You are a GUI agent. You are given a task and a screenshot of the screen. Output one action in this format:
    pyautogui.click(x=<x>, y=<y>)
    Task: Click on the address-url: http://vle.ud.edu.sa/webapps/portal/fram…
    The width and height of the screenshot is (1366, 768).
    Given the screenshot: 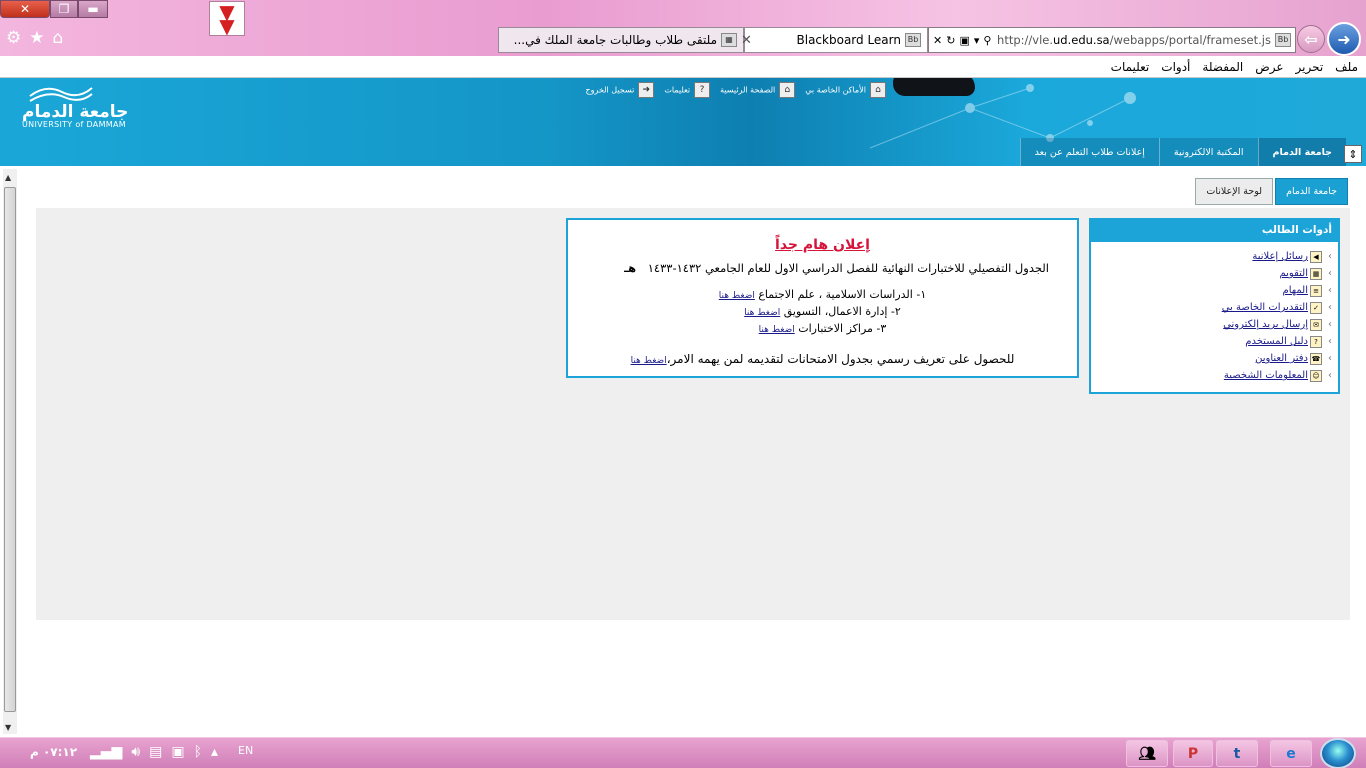 What is the action you would take?
    pyautogui.click(x=1133, y=40)
    